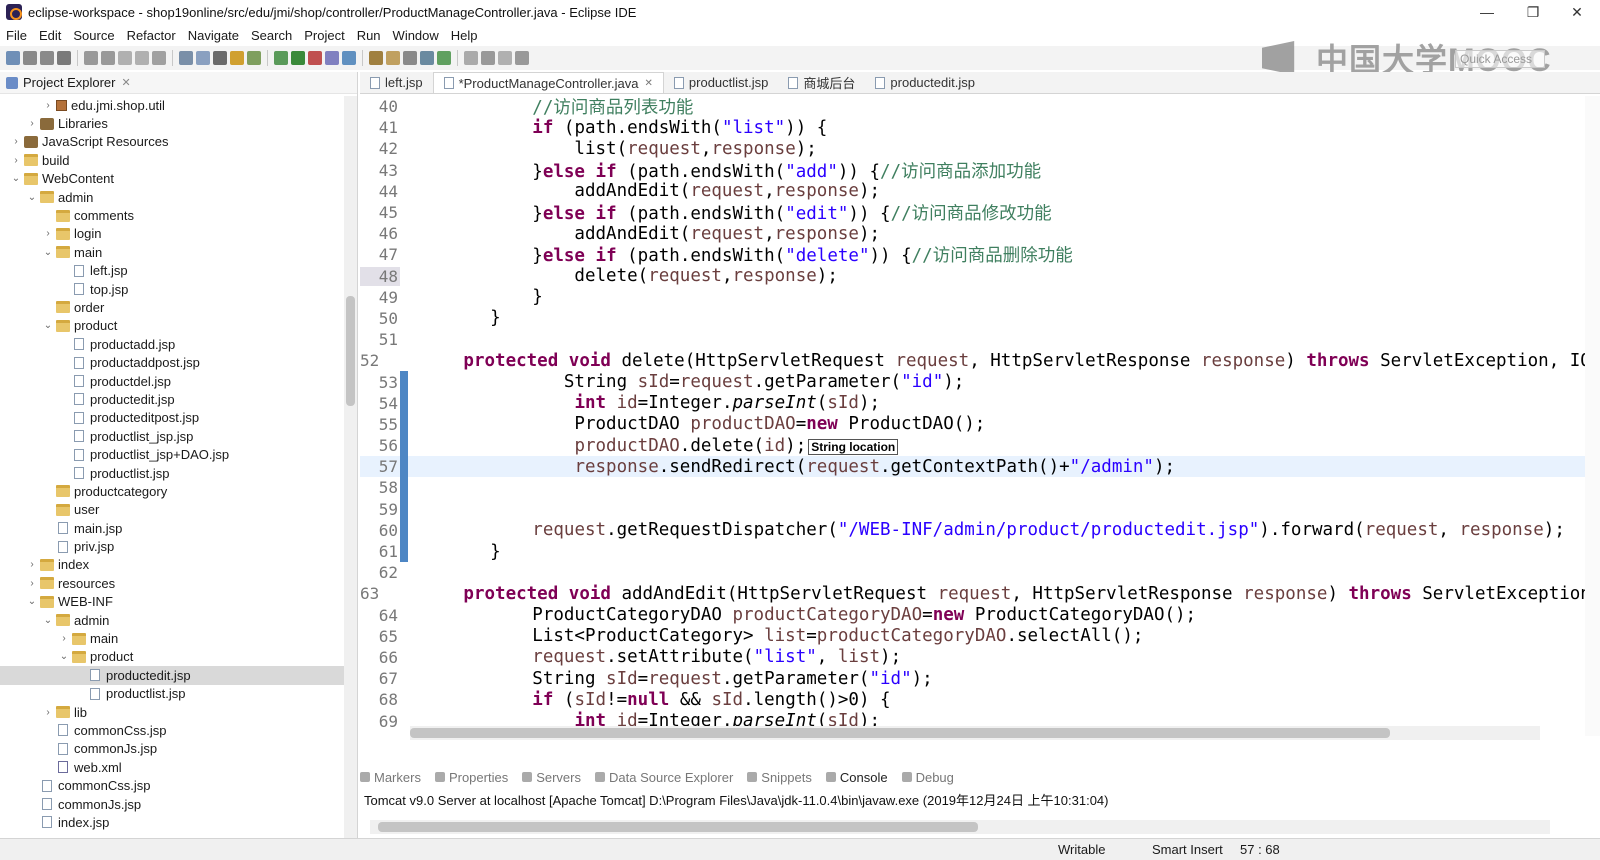  Describe the element at coordinates (172, 583) in the screenshot. I see `tree-item: › resources` at that location.